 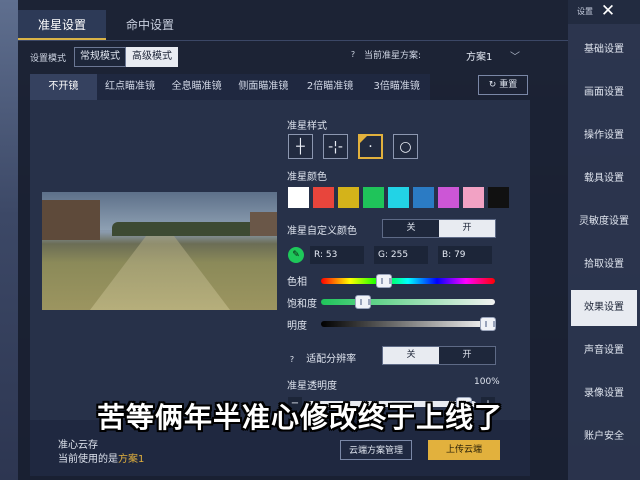 I want to click on scope-tab-side: 侧面瞄准镜, so click(x=263, y=87).